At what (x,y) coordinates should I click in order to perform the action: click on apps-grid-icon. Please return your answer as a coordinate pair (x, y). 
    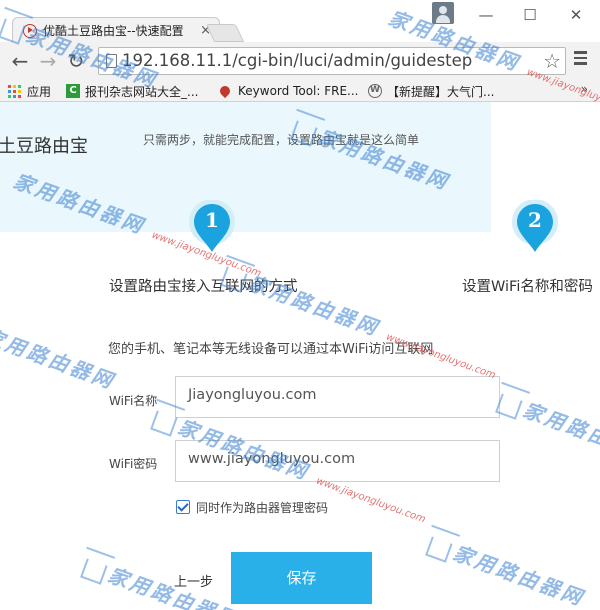
    Looking at the image, I should click on (14, 91).